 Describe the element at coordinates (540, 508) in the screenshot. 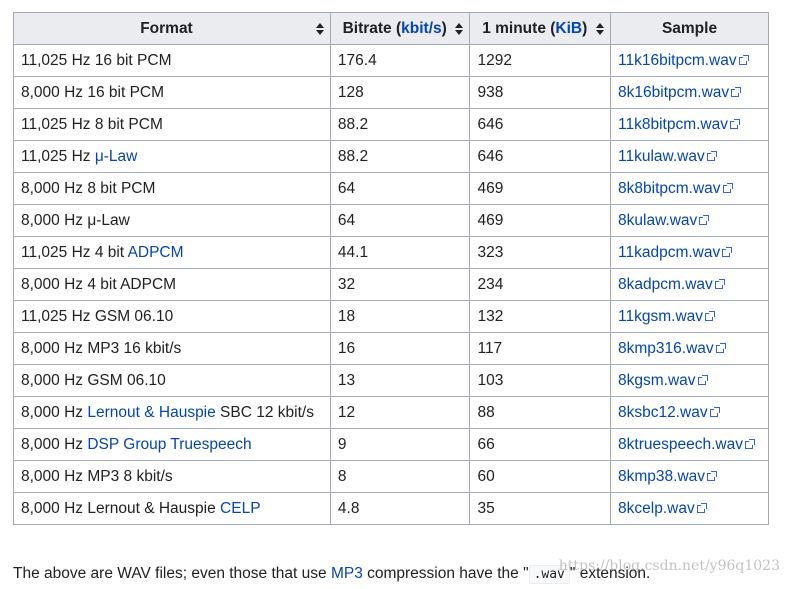

I see `minute-size-cell: 35` at that location.